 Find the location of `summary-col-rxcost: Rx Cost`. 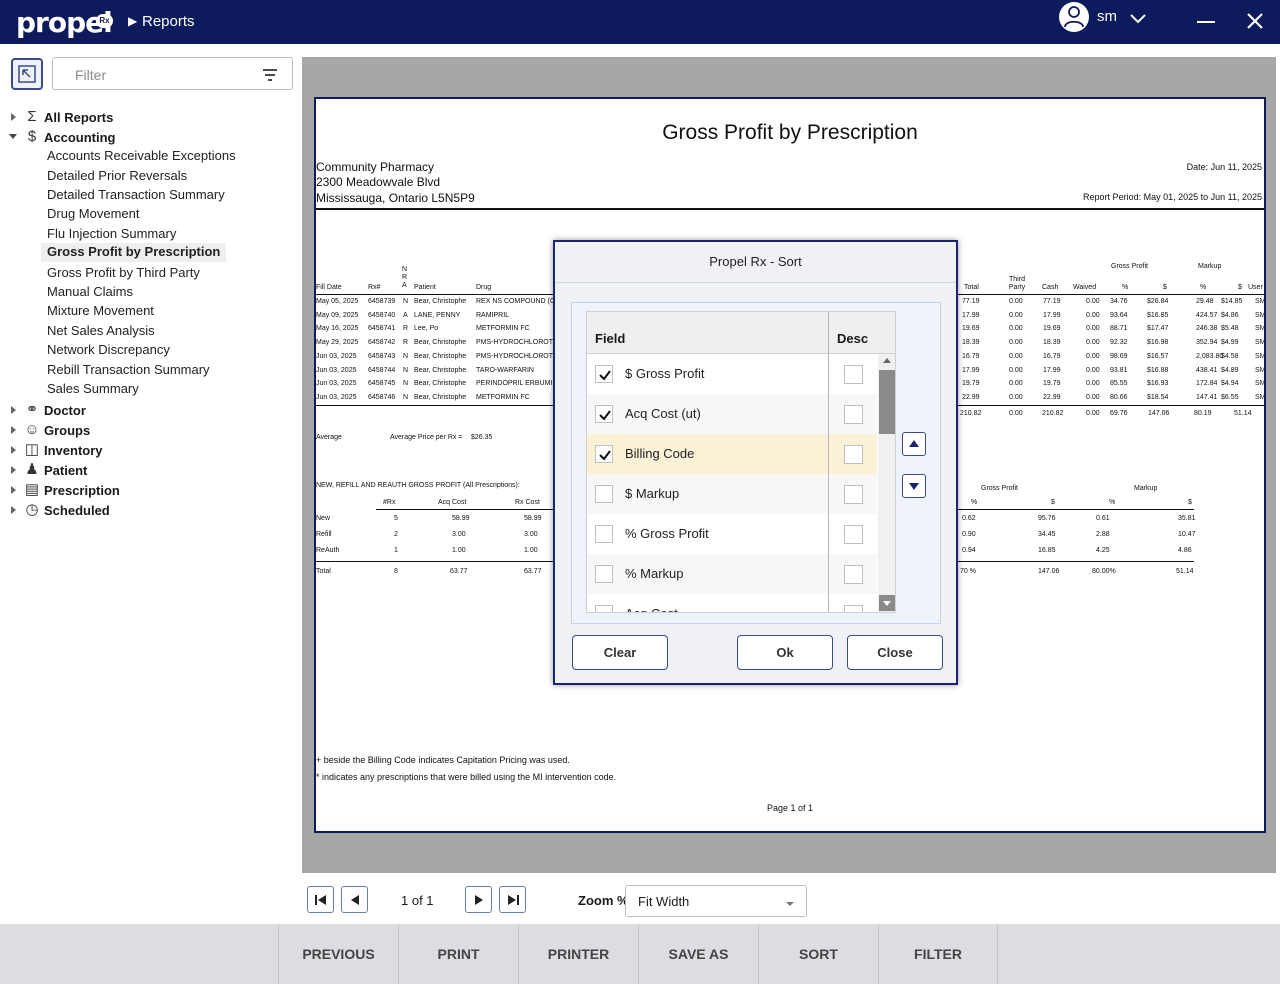

summary-col-rxcost: Rx Cost is located at coordinates (527, 502).